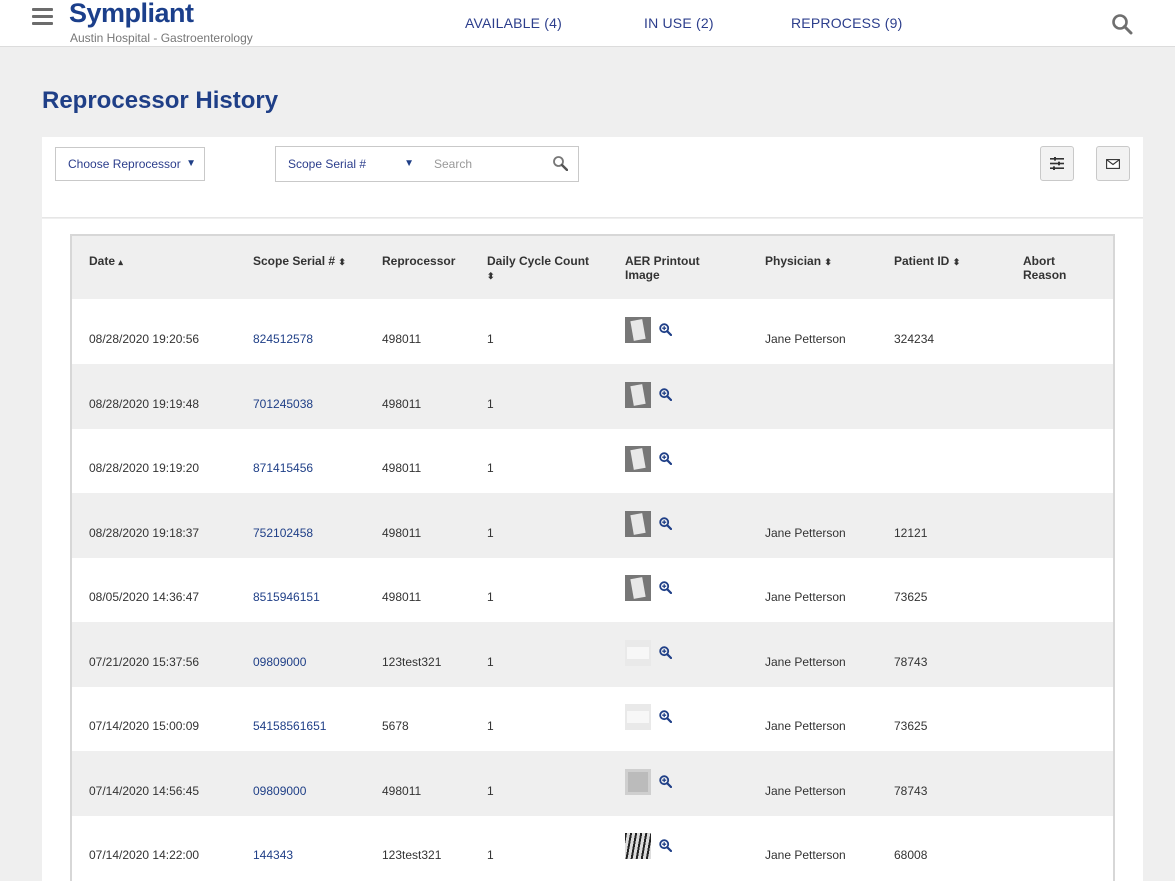  What do you see at coordinates (453, 164) in the screenshot?
I see `search-placeholder: Search` at bounding box center [453, 164].